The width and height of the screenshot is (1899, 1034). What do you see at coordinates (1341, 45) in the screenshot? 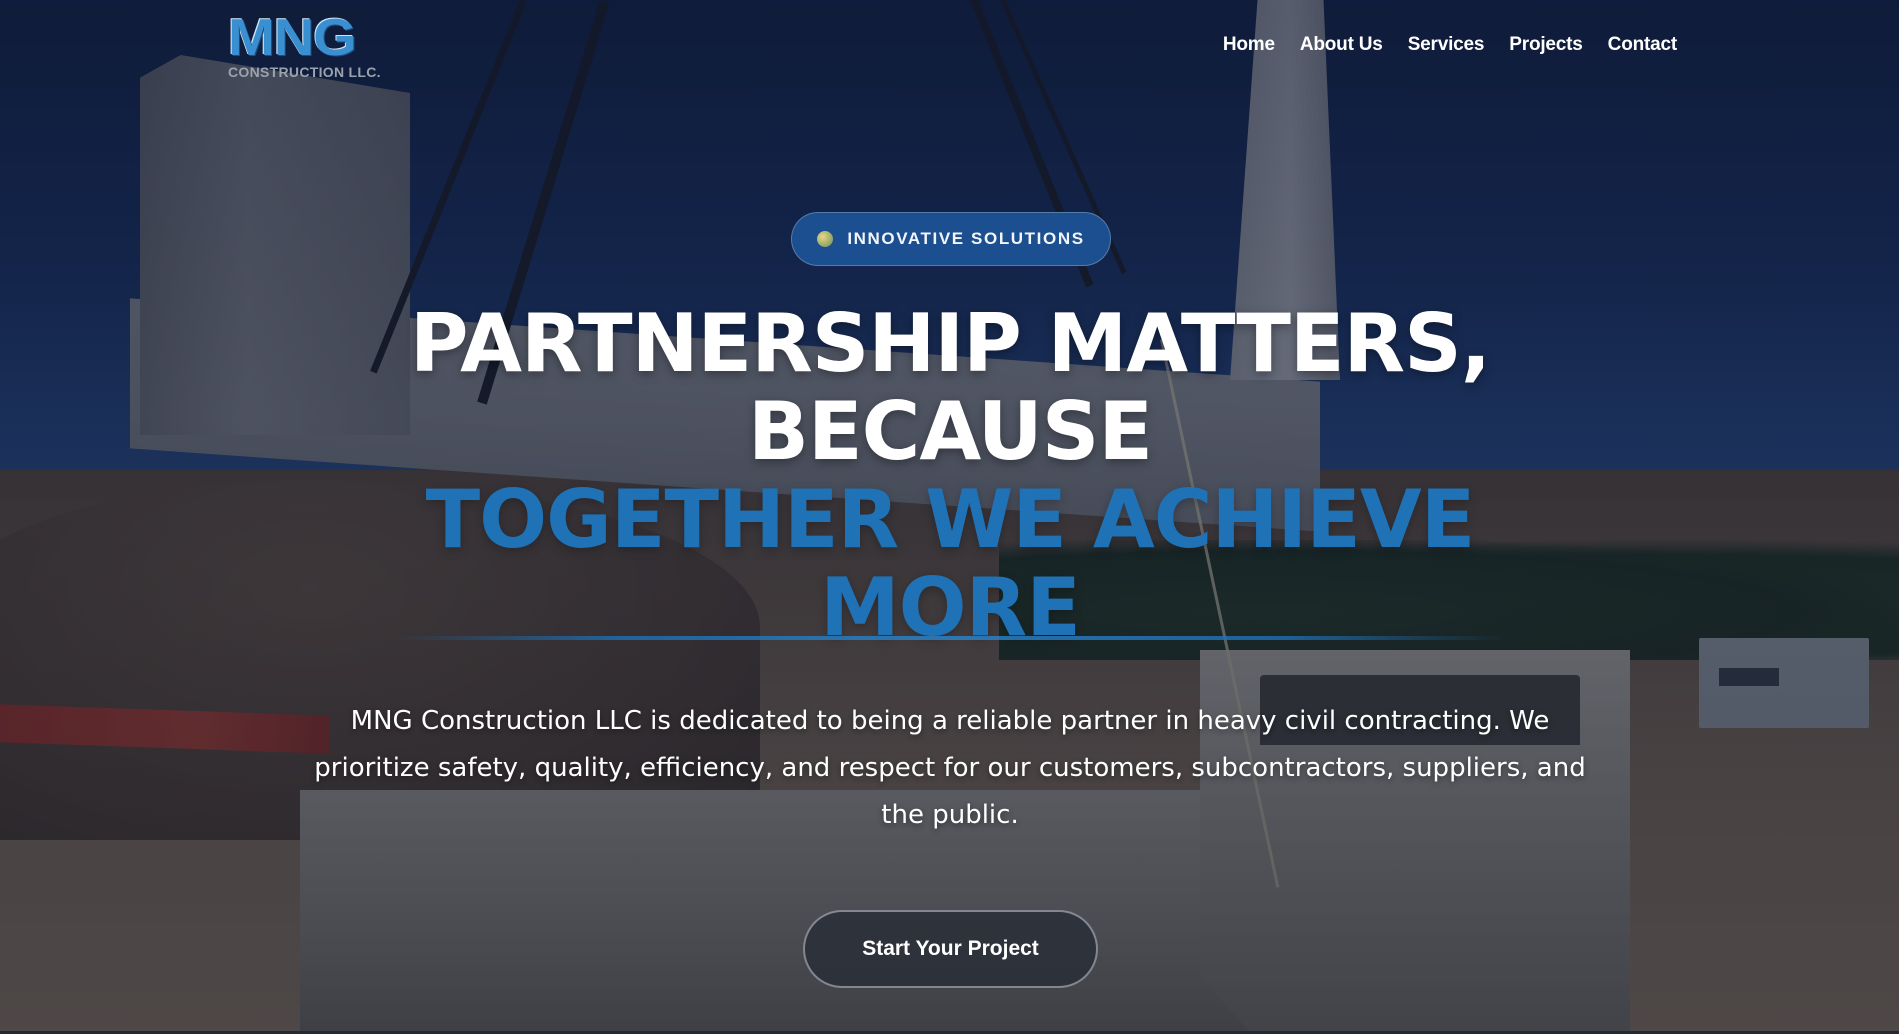
I see `nav-about-us-link: About Us` at bounding box center [1341, 45].